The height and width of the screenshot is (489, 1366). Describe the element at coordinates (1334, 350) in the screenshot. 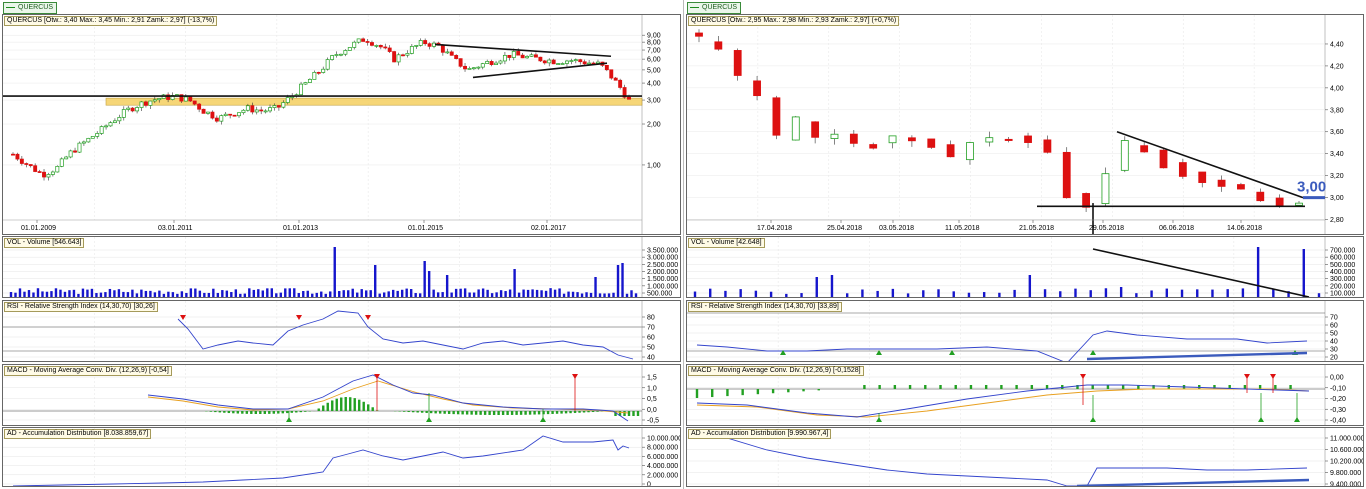

I see `right-rsi-tick-label: 30` at that location.